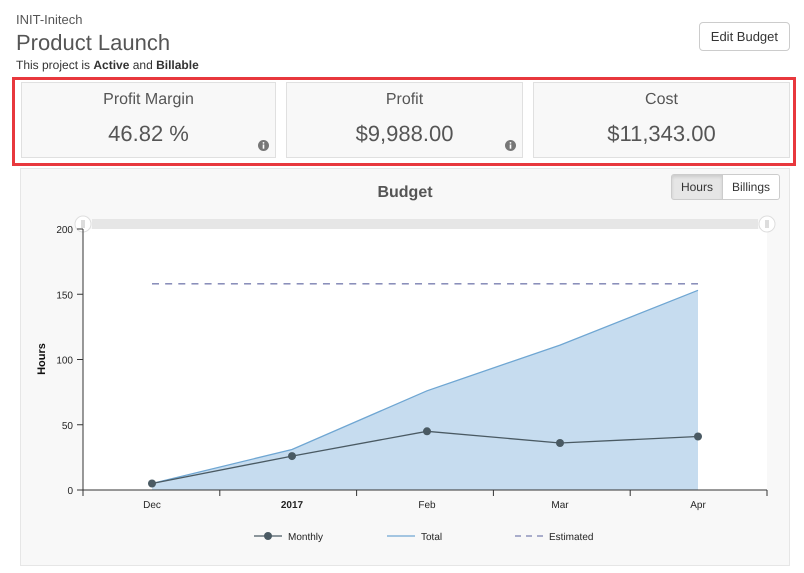  I want to click on y-tick-label: 0, so click(70, 491).